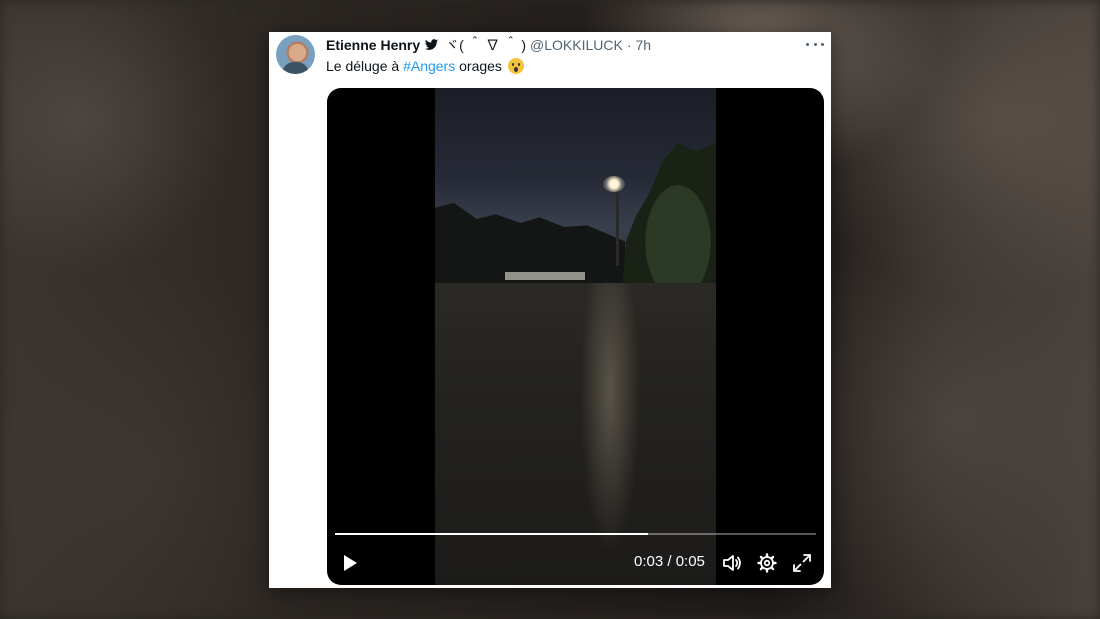 The height and width of the screenshot is (619, 1100). What do you see at coordinates (429, 66) in the screenshot?
I see `hashtag-link: #Angers` at bounding box center [429, 66].